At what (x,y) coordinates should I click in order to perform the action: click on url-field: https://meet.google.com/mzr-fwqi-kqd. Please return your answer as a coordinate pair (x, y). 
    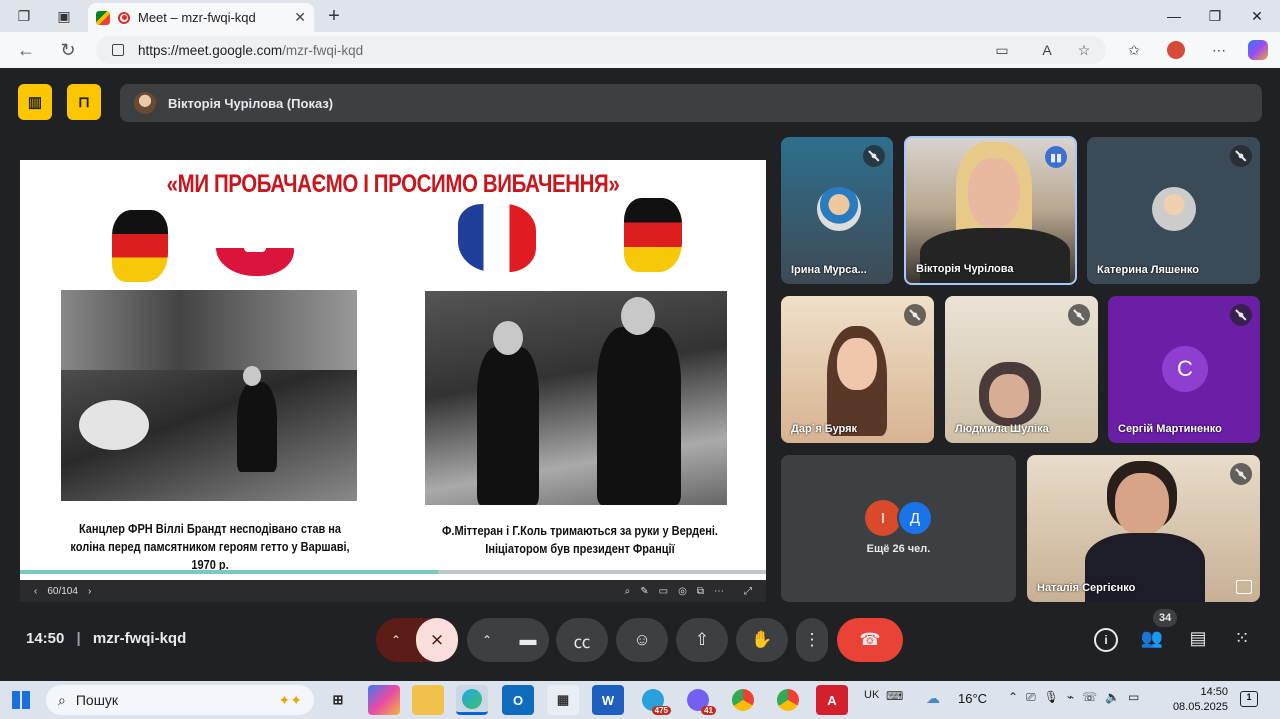
    Looking at the image, I should click on (601, 50).